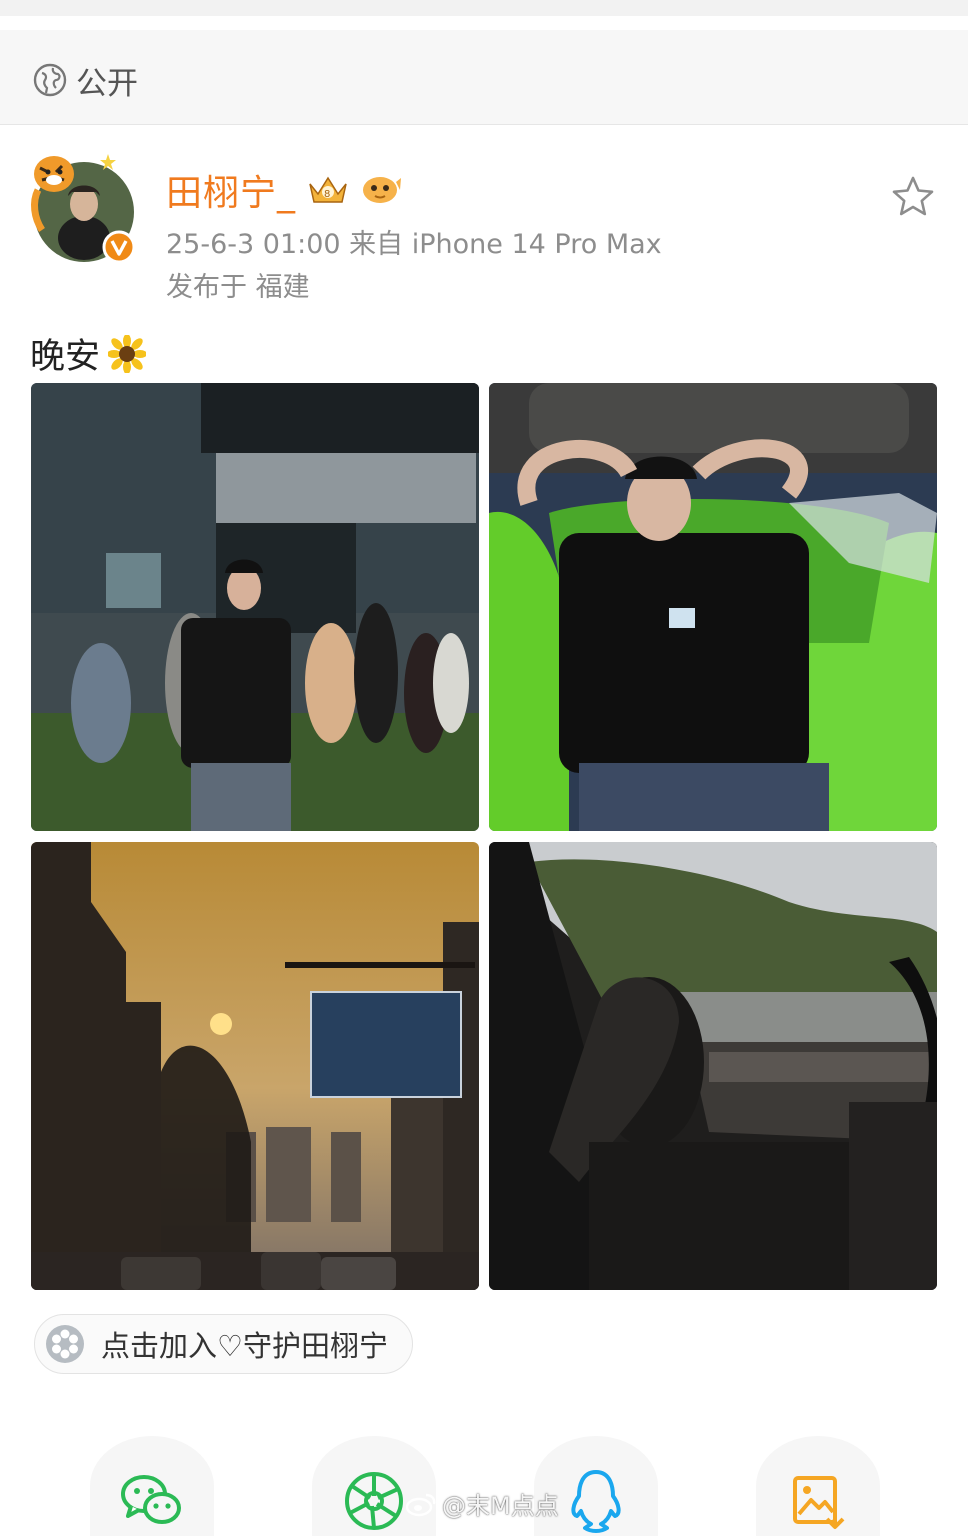  I want to click on privacy-bar, so click(484, 77).